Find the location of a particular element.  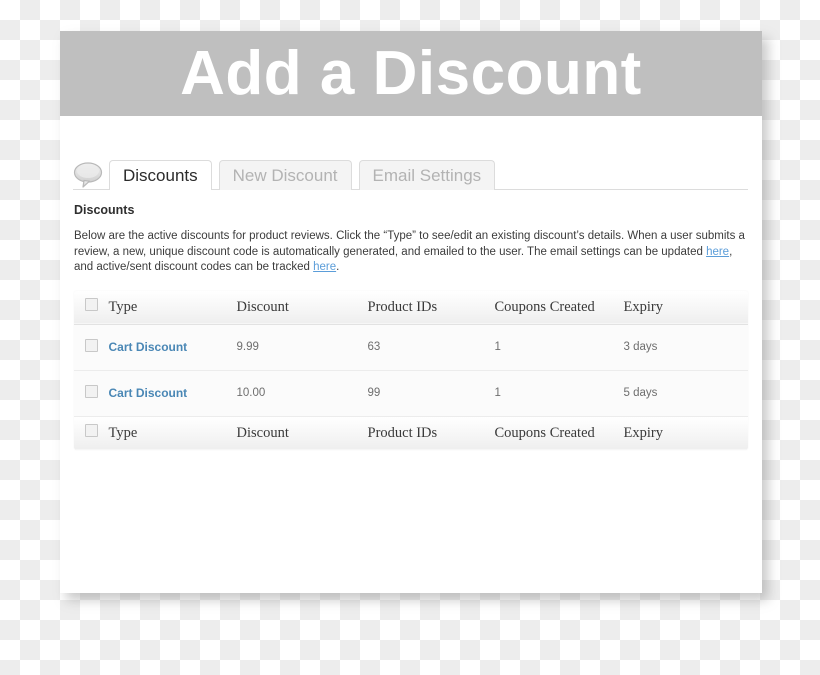

column-header-expiry: Expiry is located at coordinates (685, 307).